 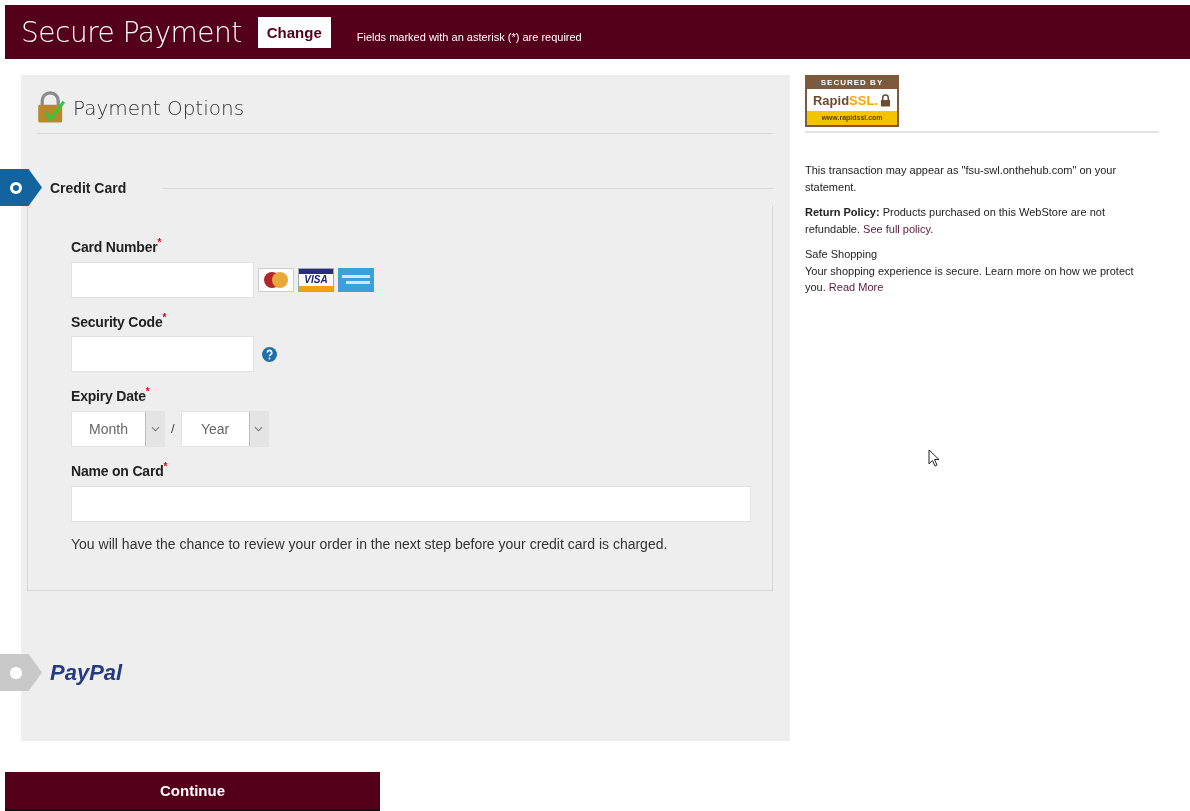 I want to click on month-select: Month, so click(x=118, y=428).